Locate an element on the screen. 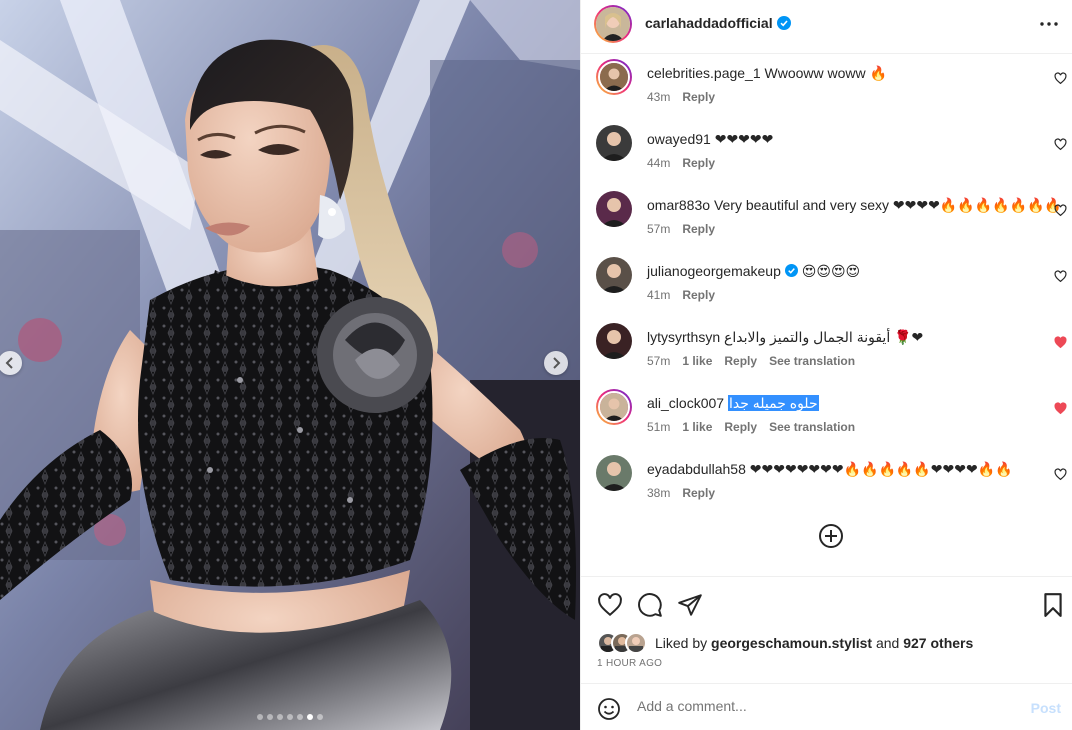 The image size is (1072, 730). emoji-picker-button is located at coordinates (609, 709).